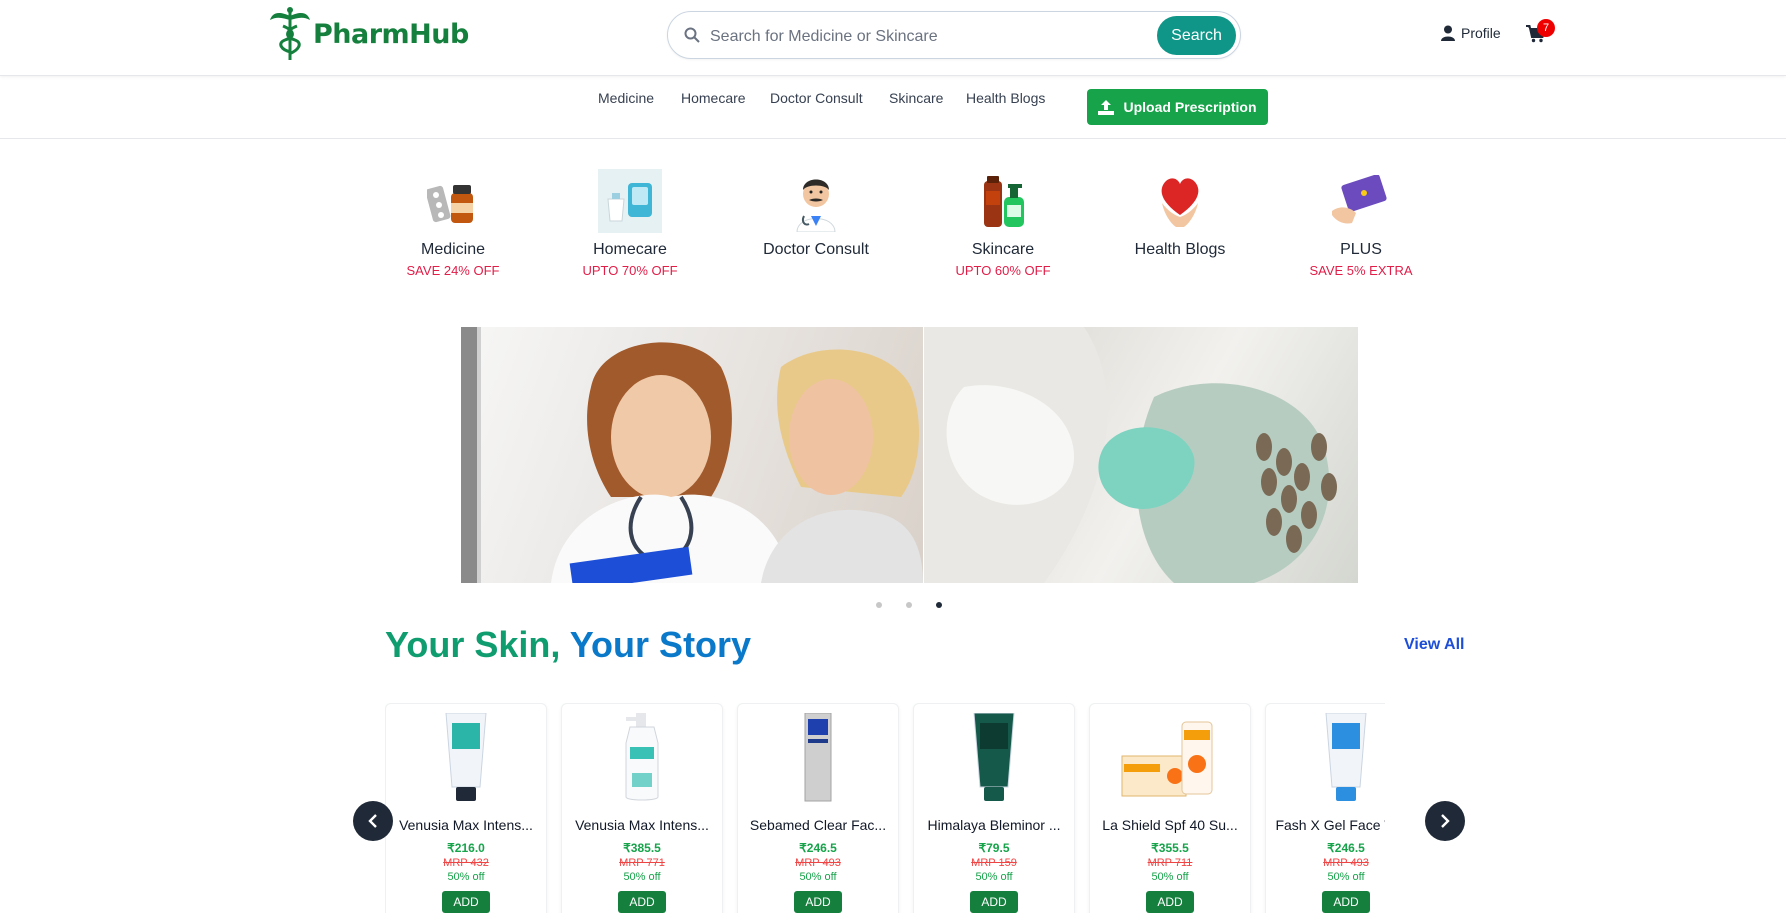 This screenshot has width=1786, height=913. What do you see at coordinates (1180, 201) in the screenshot?
I see `heart-icon` at bounding box center [1180, 201].